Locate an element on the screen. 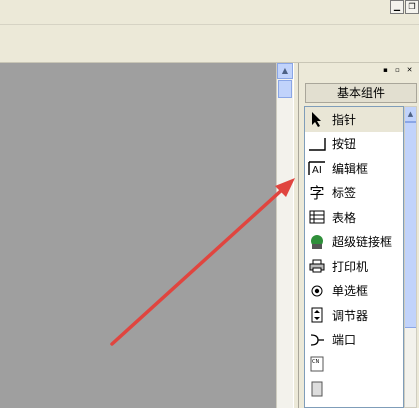 The image size is (419, 408). close-icon: ✕ is located at coordinates (409, 70).